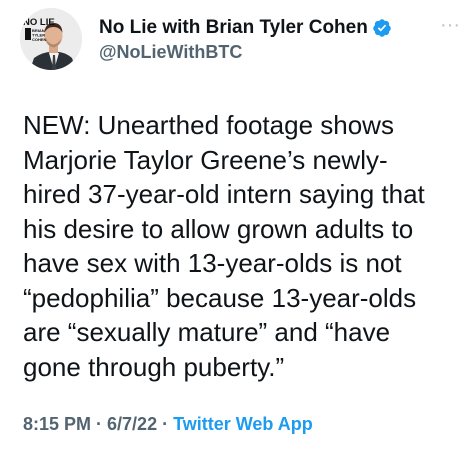  Describe the element at coordinates (205, 159) in the screenshot. I see `tweet-line: Marjorie Taylor Greene’s newly-` at that location.